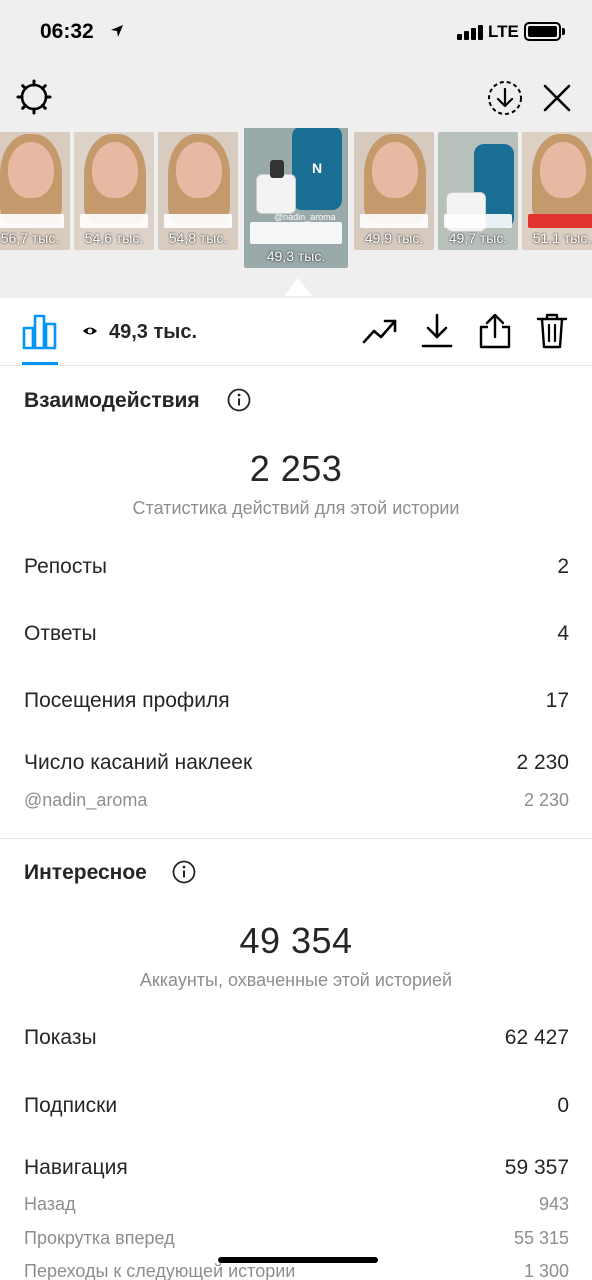 The width and height of the screenshot is (592, 1280). I want to click on status-time: 06:32, so click(67, 31).